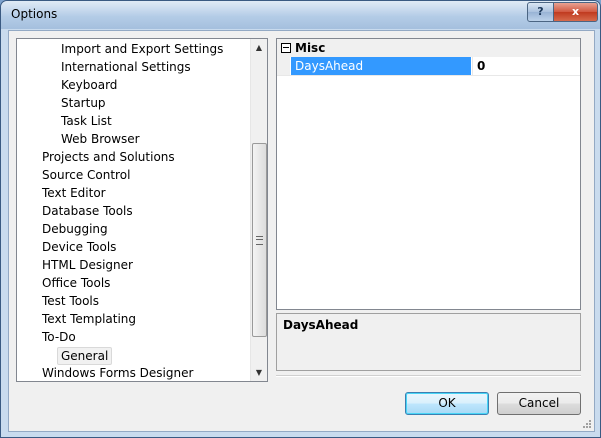  What do you see at coordinates (34, 14) in the screenshot?
I see `window-title: Options` at bounding box center [34, 14].